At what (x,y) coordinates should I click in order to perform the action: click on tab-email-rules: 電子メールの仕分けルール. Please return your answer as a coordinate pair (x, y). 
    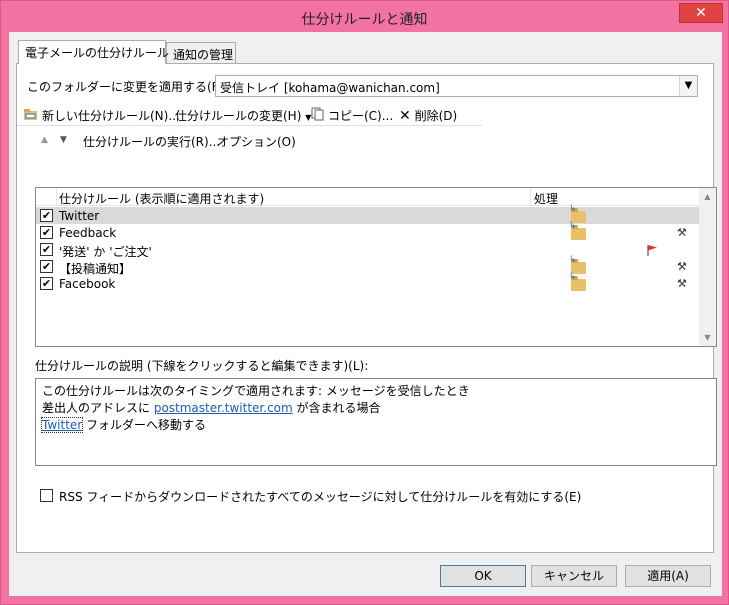
    Looking at the image, I should click on (93, 52).